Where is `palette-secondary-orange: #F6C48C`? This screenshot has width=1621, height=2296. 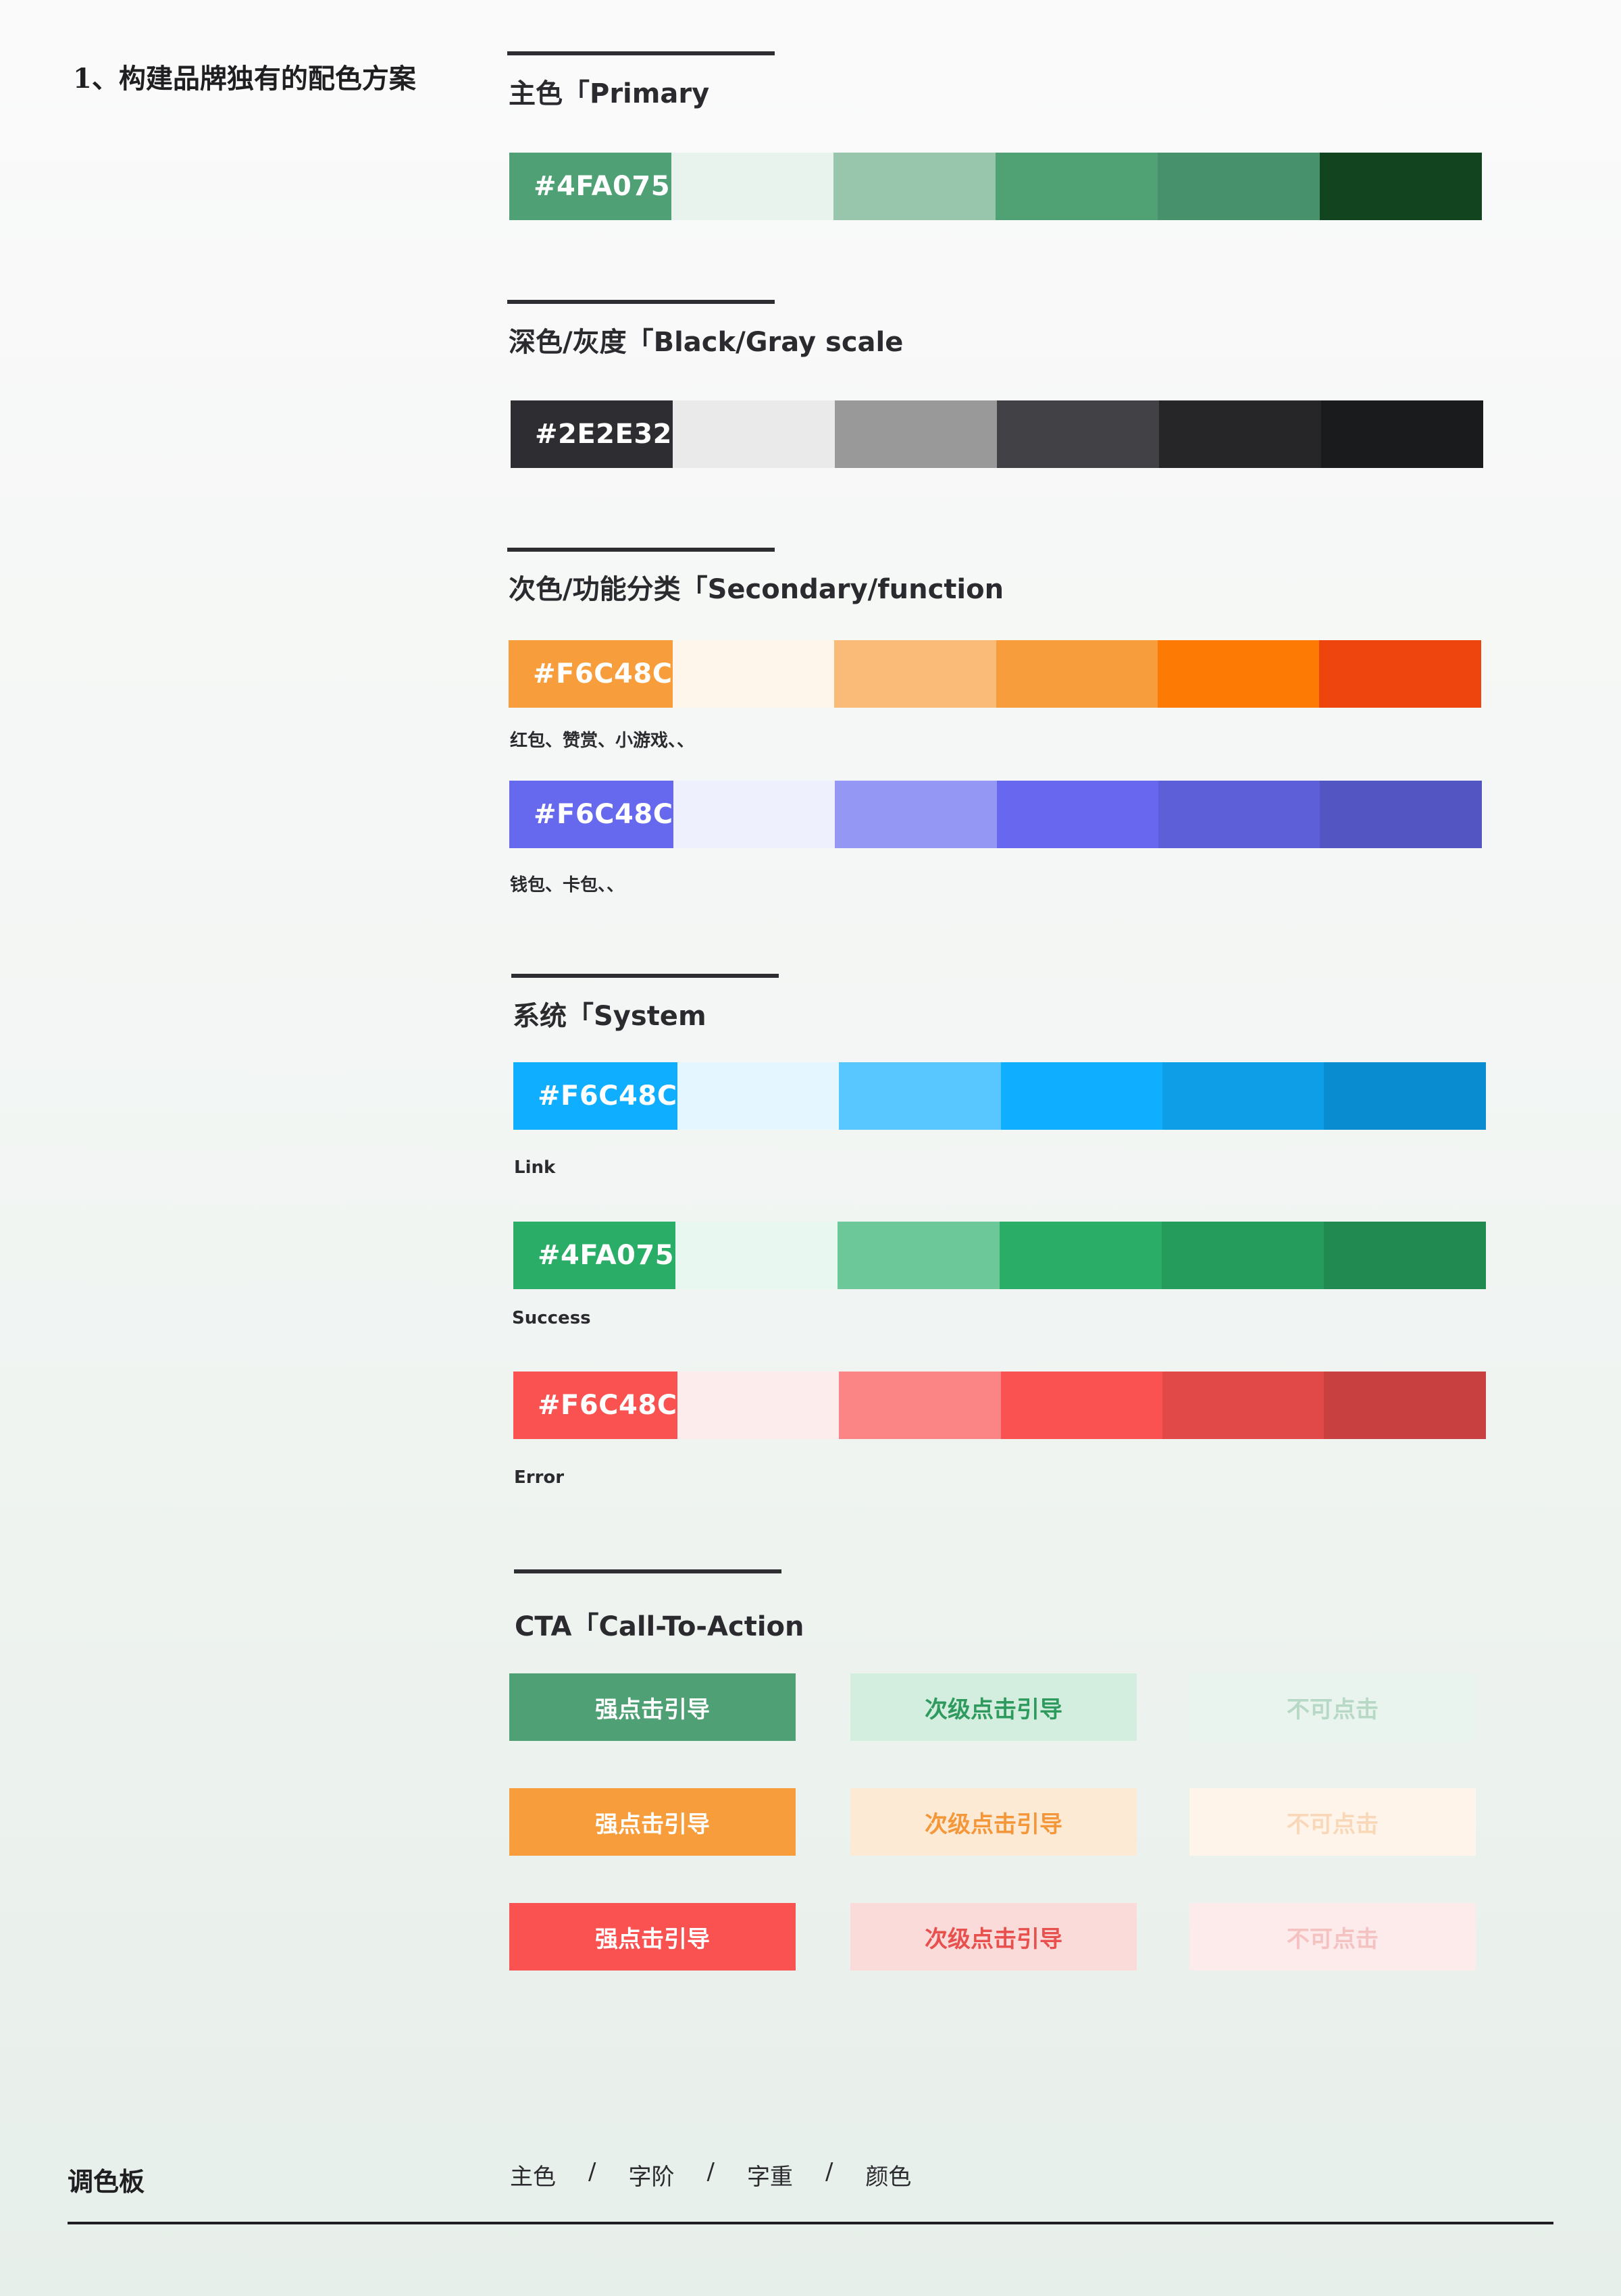
palette-secondary-orange: #F6C48C is located at coordinates (995, 674).